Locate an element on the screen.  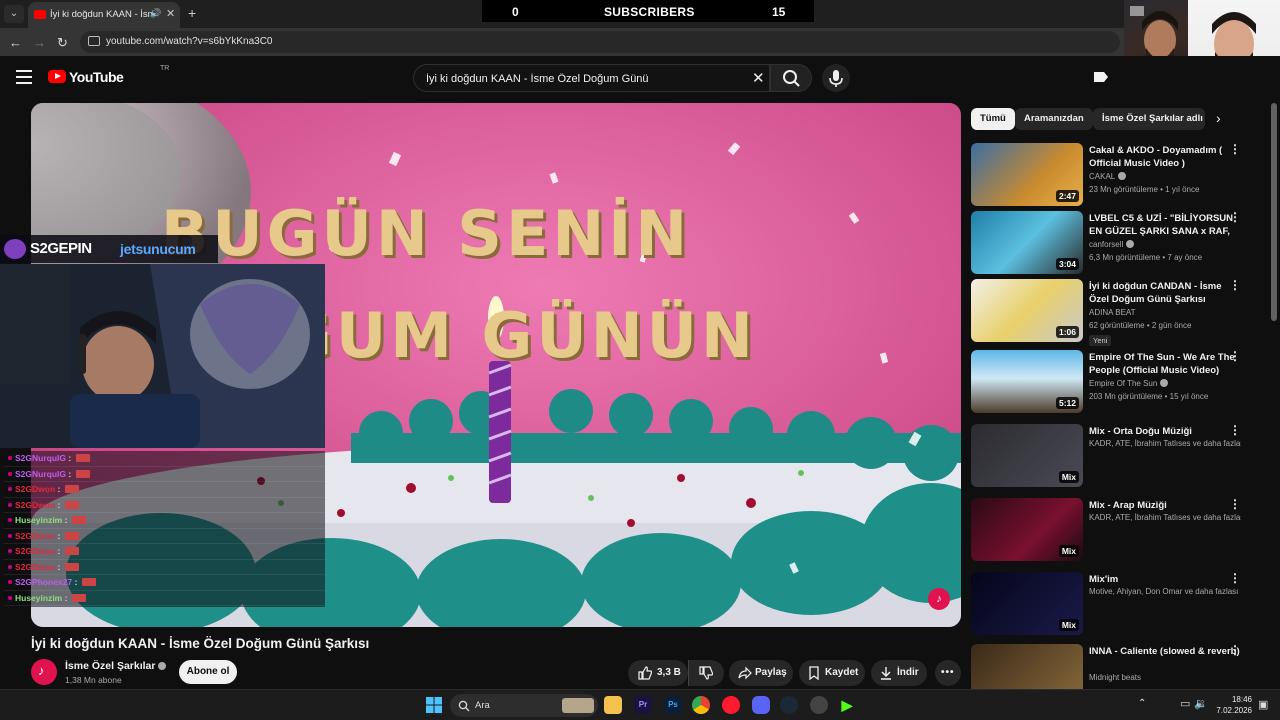
new-tab-icon: + is located at coordinates (192, 13).